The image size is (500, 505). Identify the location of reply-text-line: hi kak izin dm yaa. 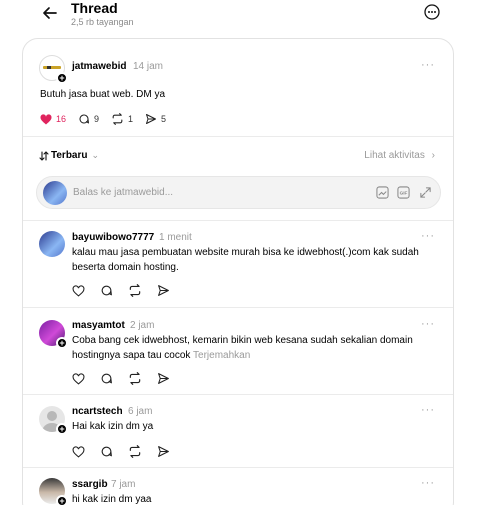
(112, 499).